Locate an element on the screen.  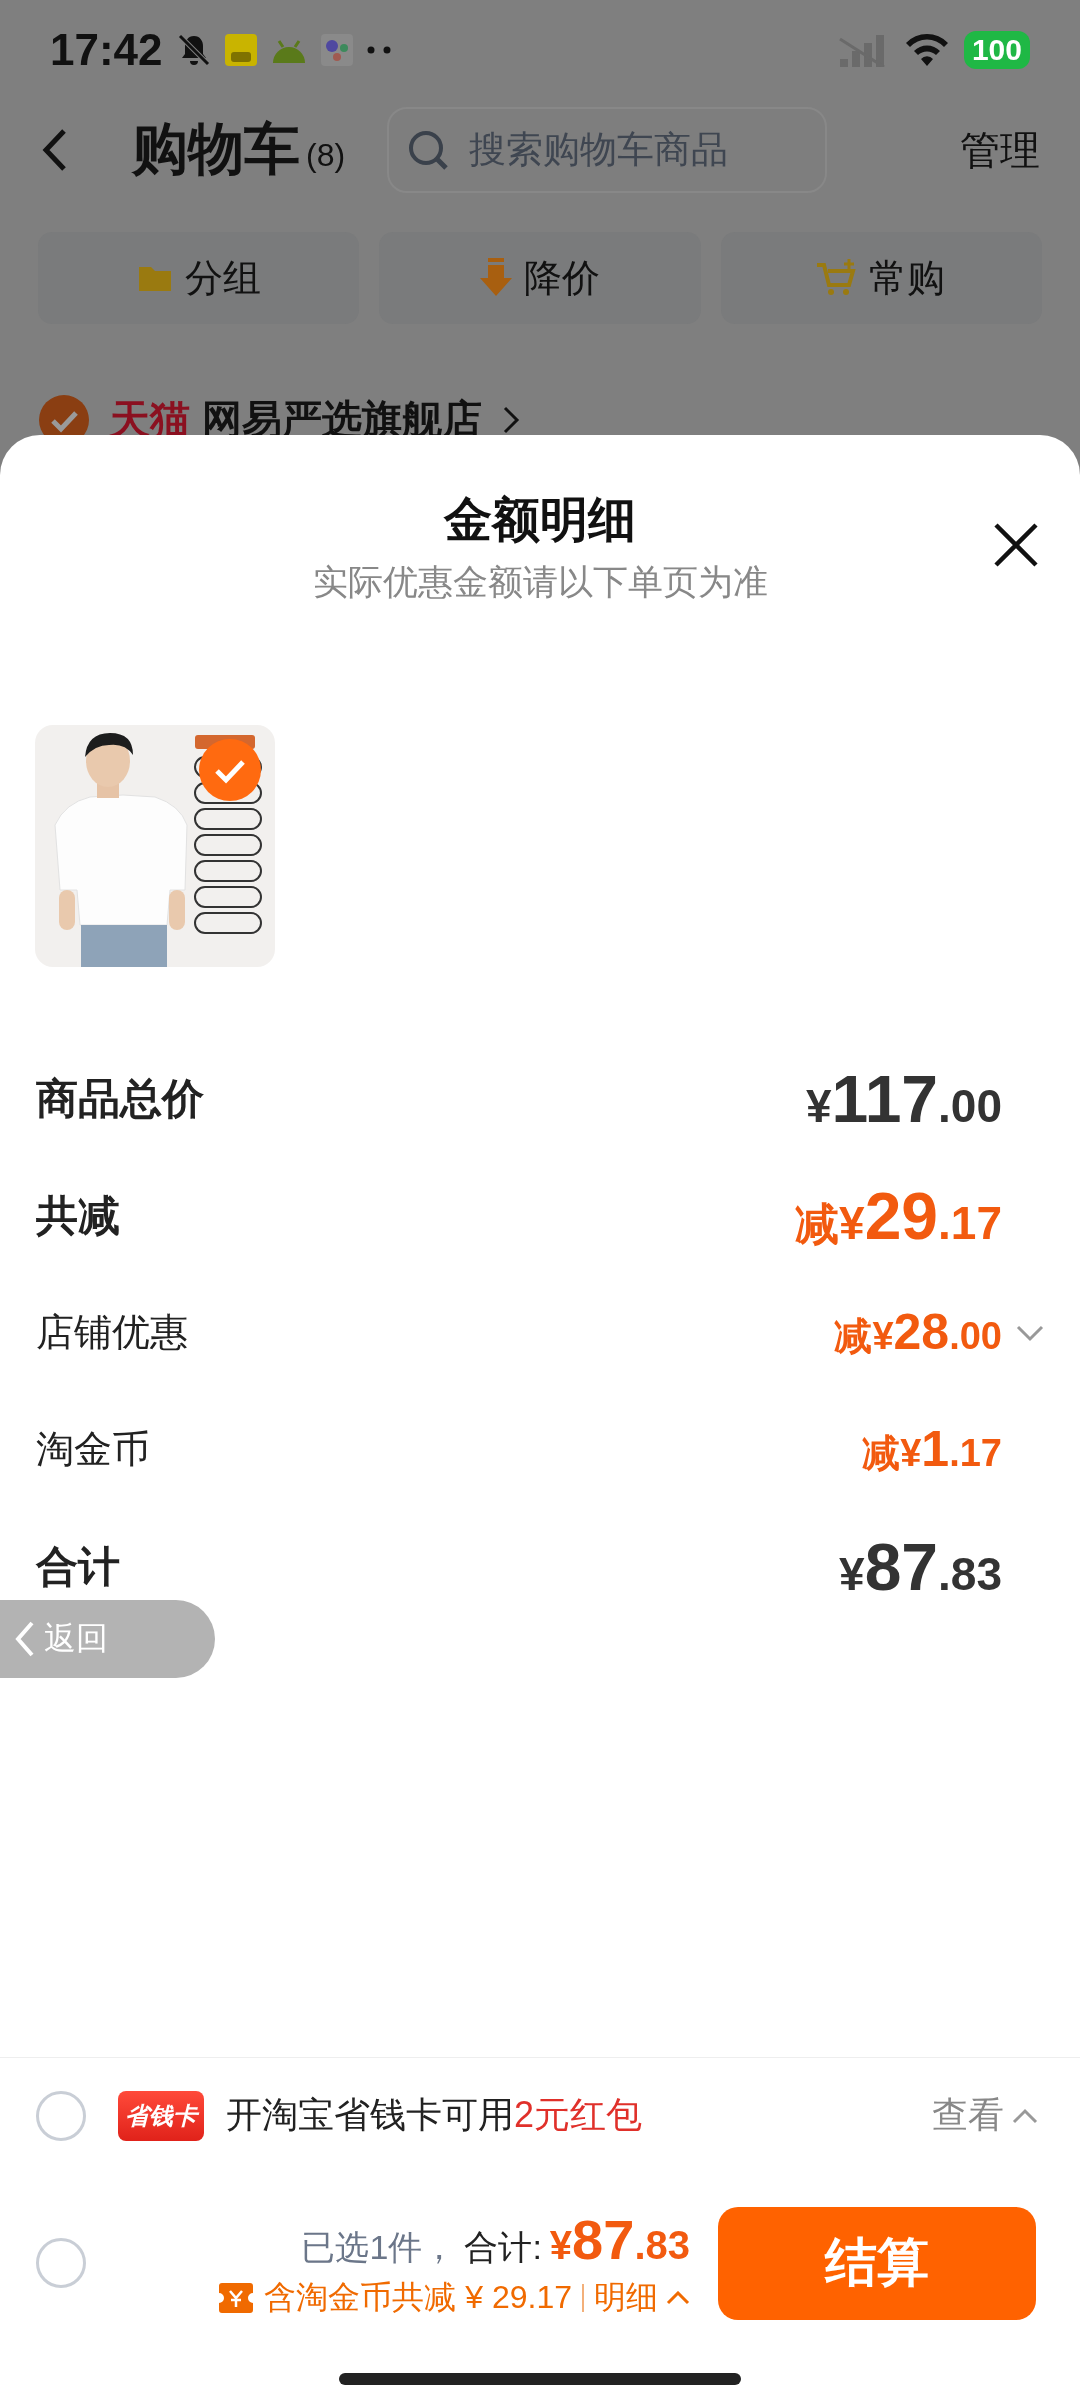
promo-badge: 省钱卡 is located at coordinates (161, 2115).